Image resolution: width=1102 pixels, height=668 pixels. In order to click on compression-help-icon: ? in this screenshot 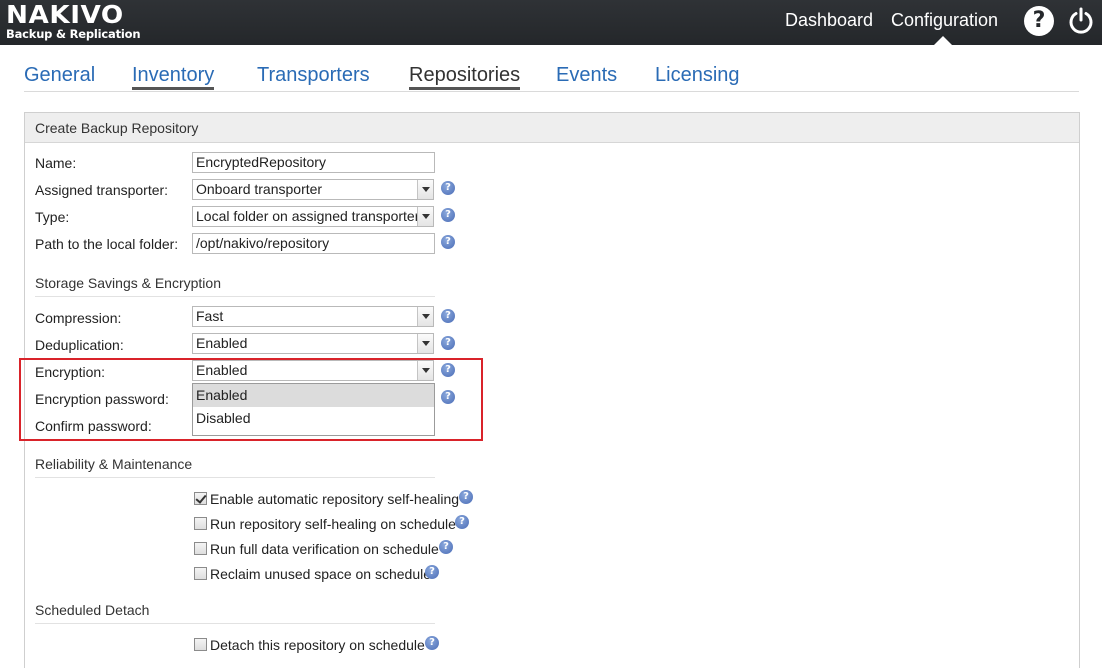, I will do `click(448, 316)`.